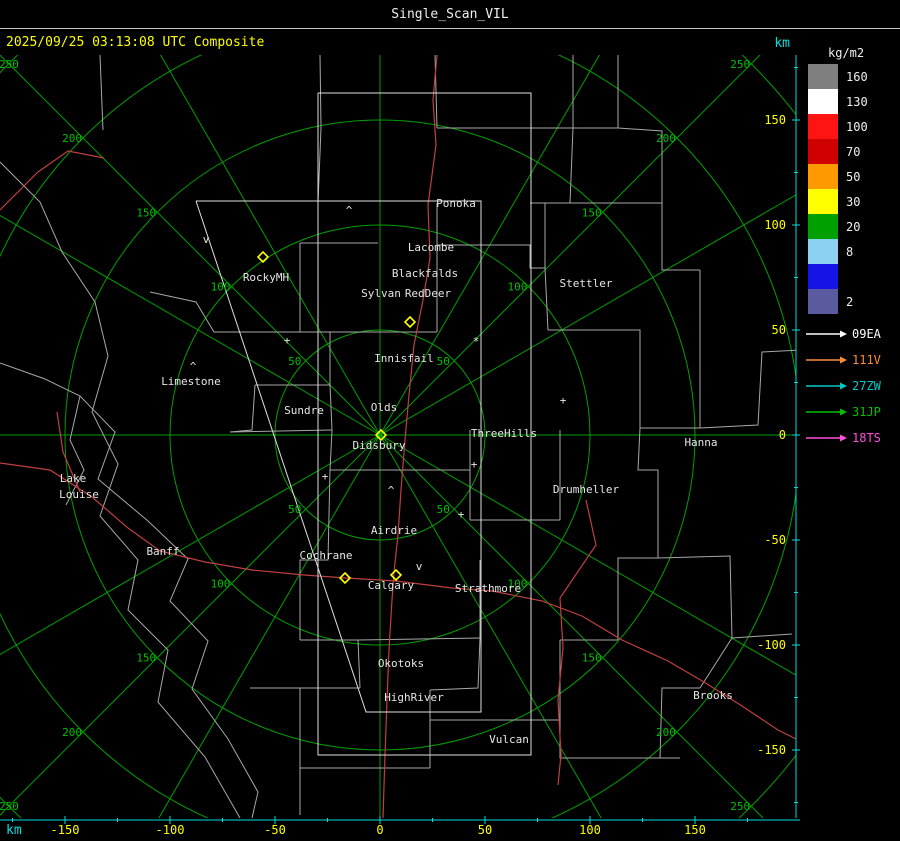 The image size is (900, 841). I want to click on city-label: Strathmore, so click(488, 588).